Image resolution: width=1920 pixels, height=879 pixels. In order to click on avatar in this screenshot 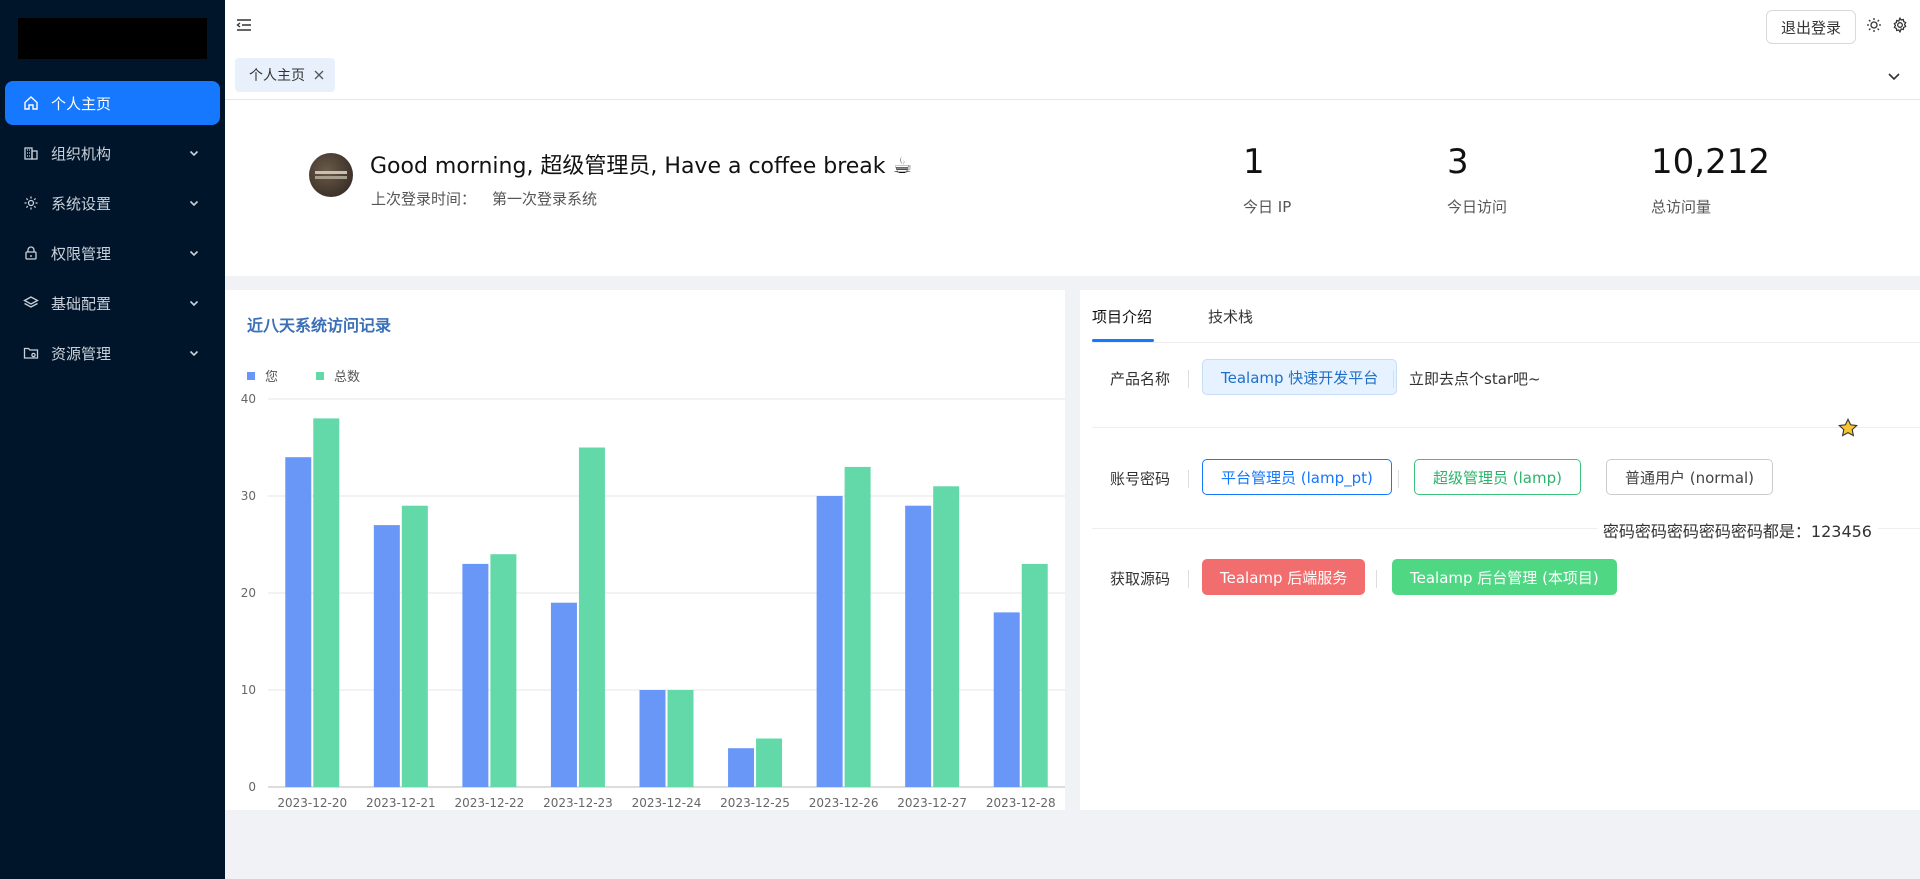, I will do `click(331, 175)`.